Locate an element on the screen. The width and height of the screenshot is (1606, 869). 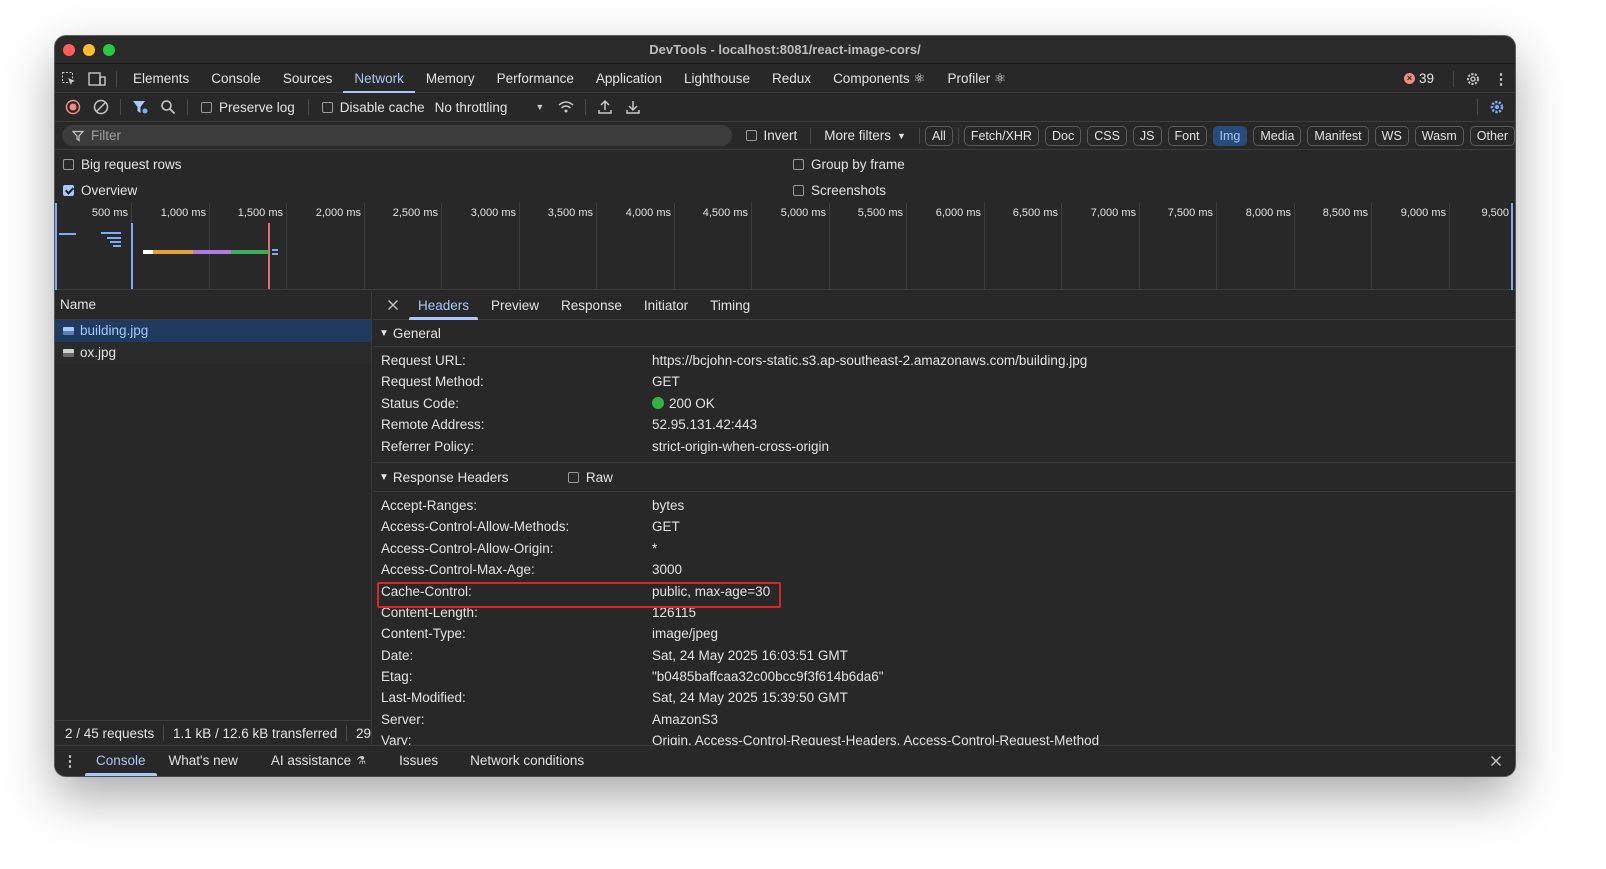
record-stop-icon is located at coordinates (73, 107).